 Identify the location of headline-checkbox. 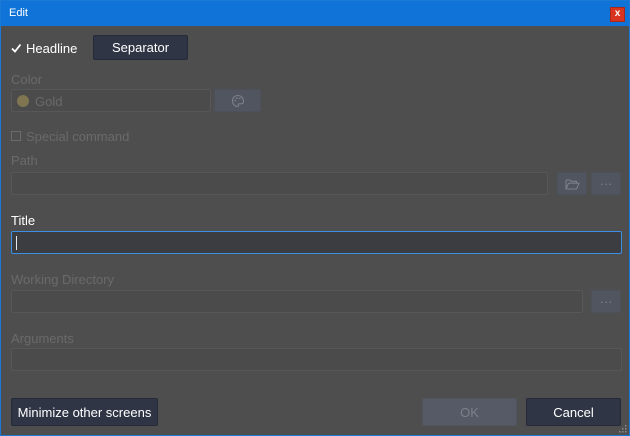
(16, 48).